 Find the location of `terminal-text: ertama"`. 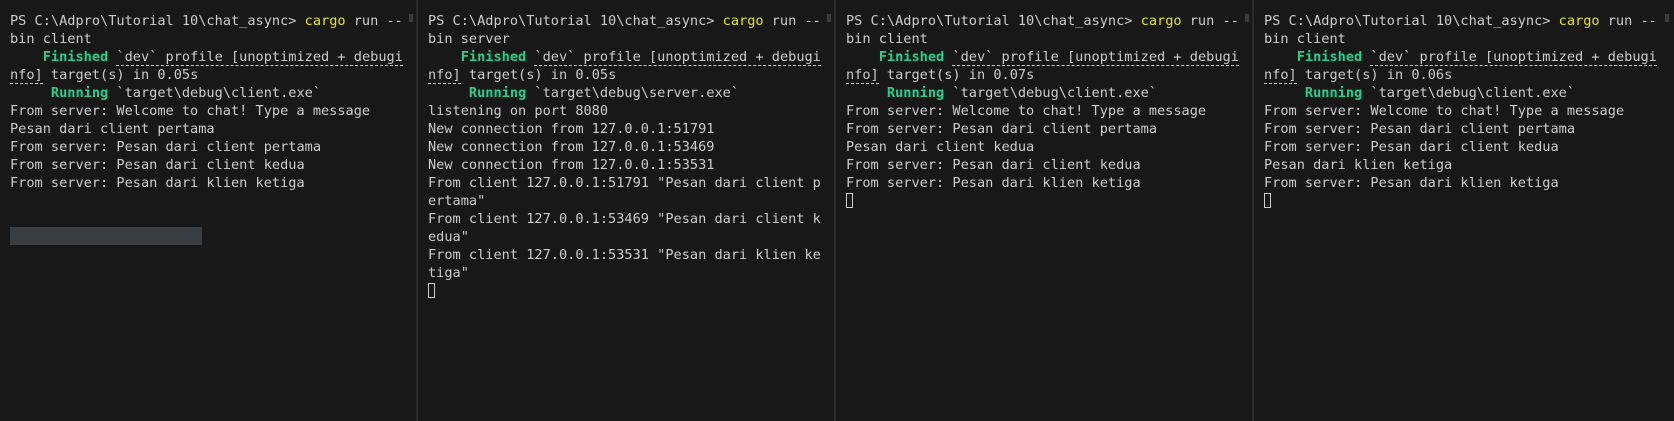

terminal-text: ertama" is located at coordinates (457, 201).